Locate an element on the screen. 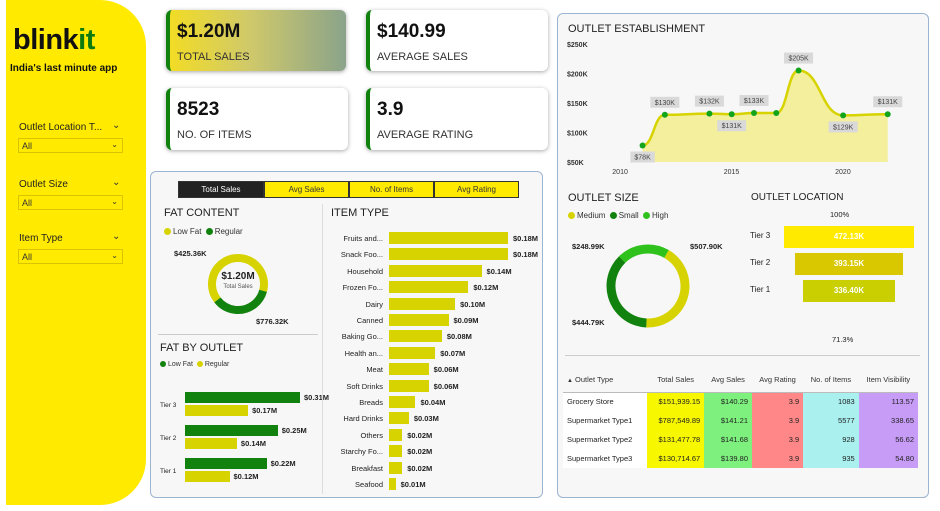 The height and width of the screenshot is (511, 940). table-cell: $130,714.67 is located at coordinates (676, 458).